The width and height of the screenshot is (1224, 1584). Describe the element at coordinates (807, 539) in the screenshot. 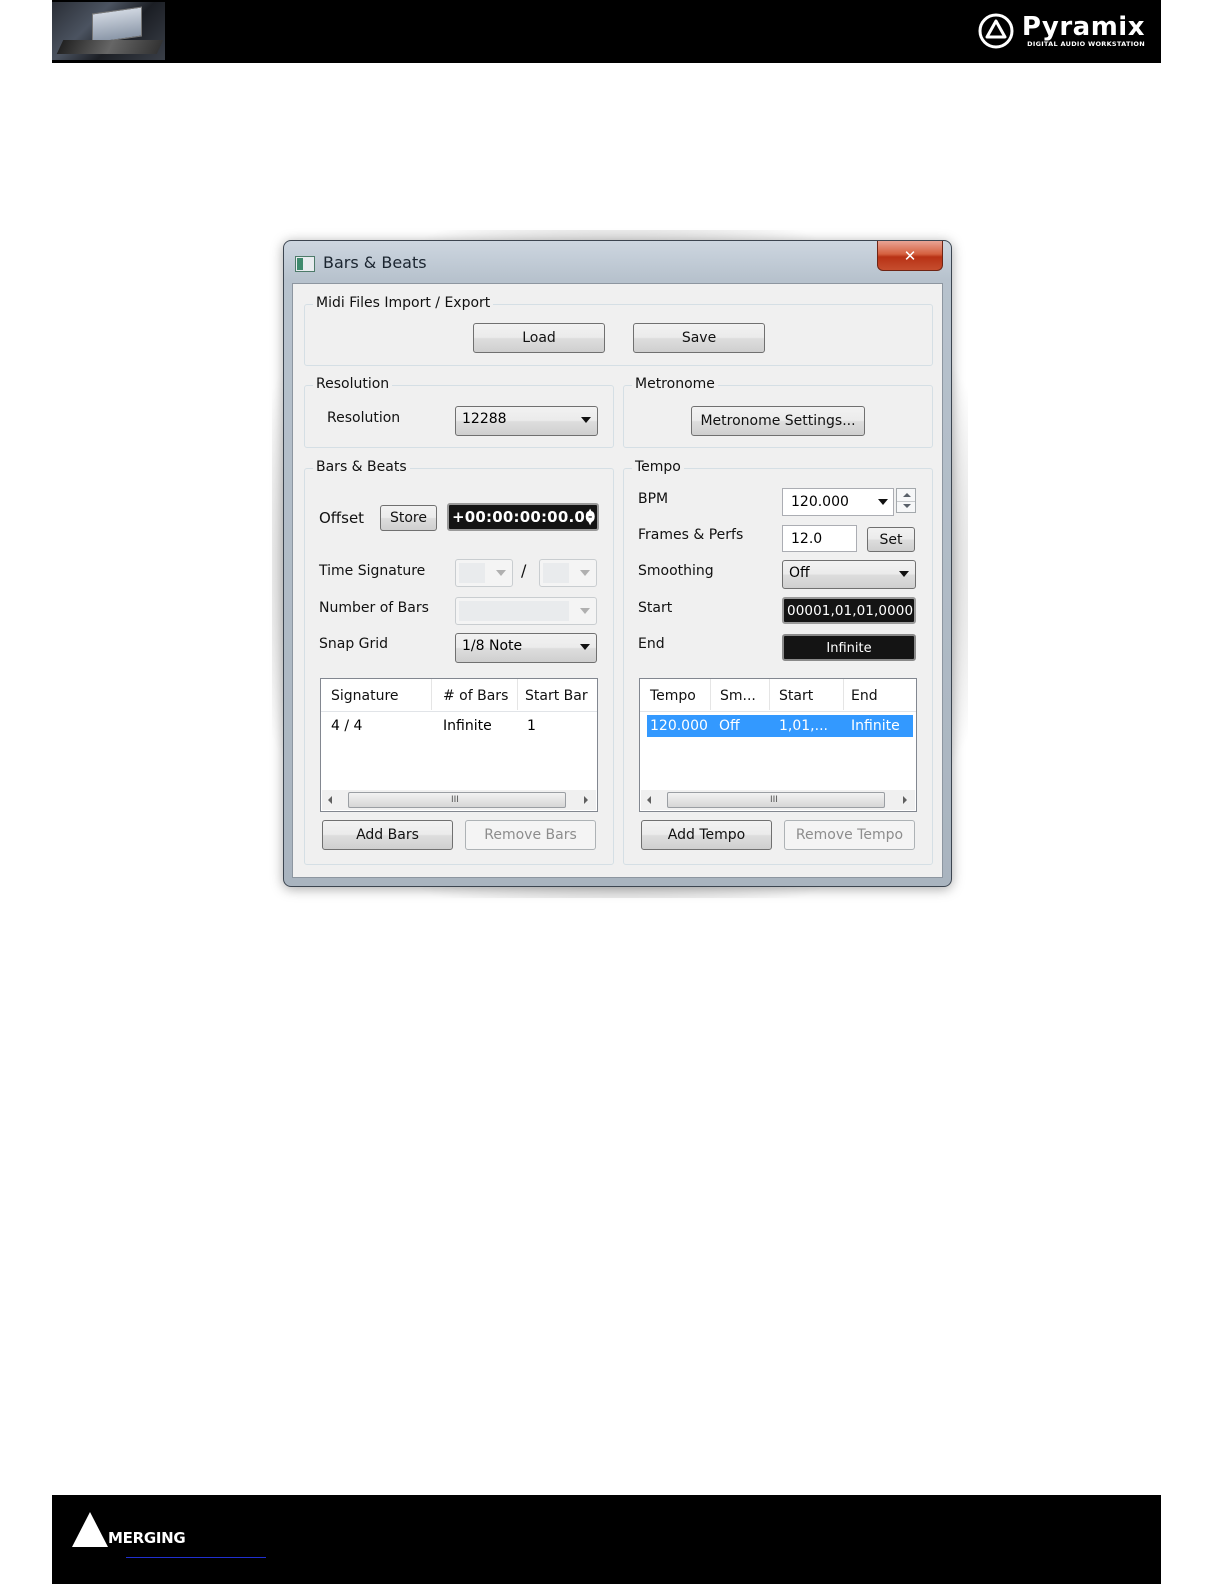

I see `frames-perfs-value: 12.0` at that location.